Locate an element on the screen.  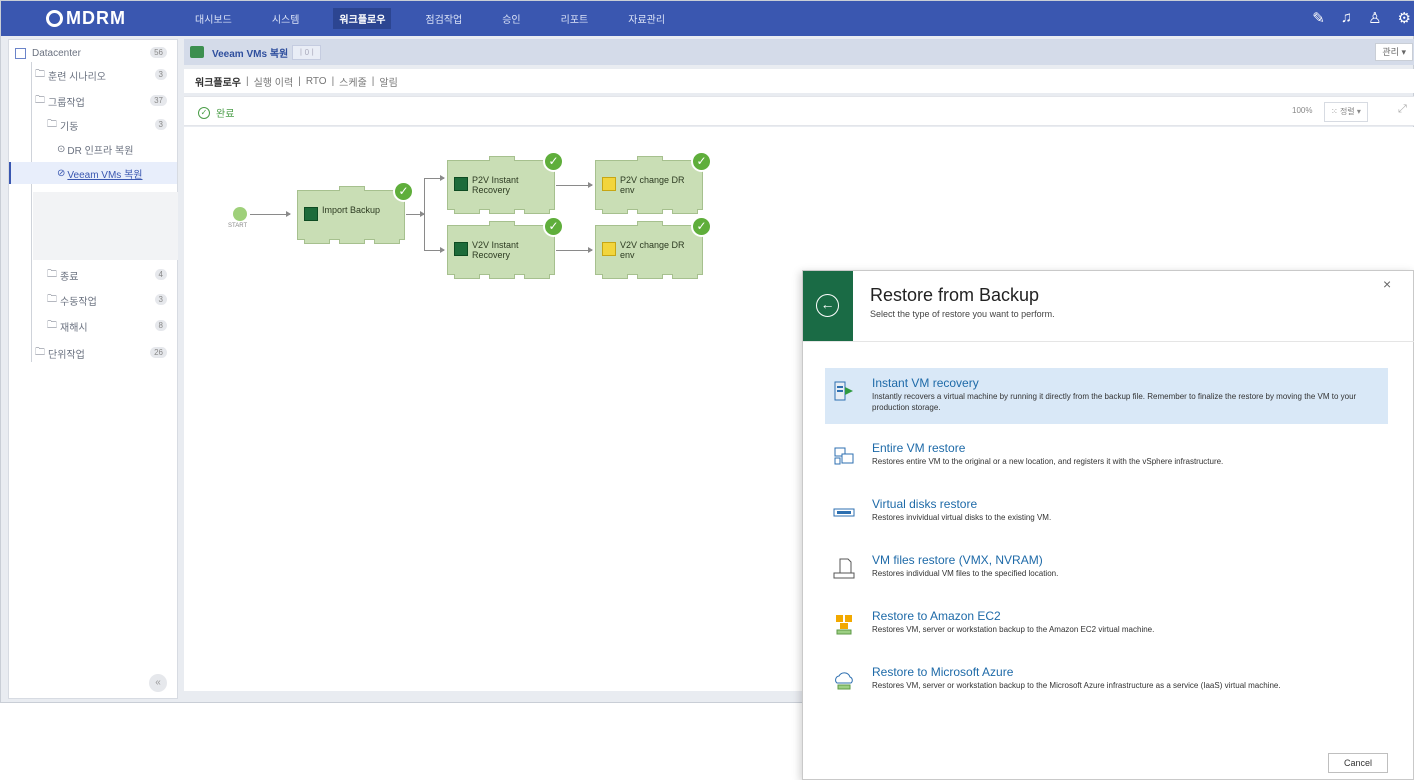
node-label: V2V change DR env is located at coordinates (652, 250).